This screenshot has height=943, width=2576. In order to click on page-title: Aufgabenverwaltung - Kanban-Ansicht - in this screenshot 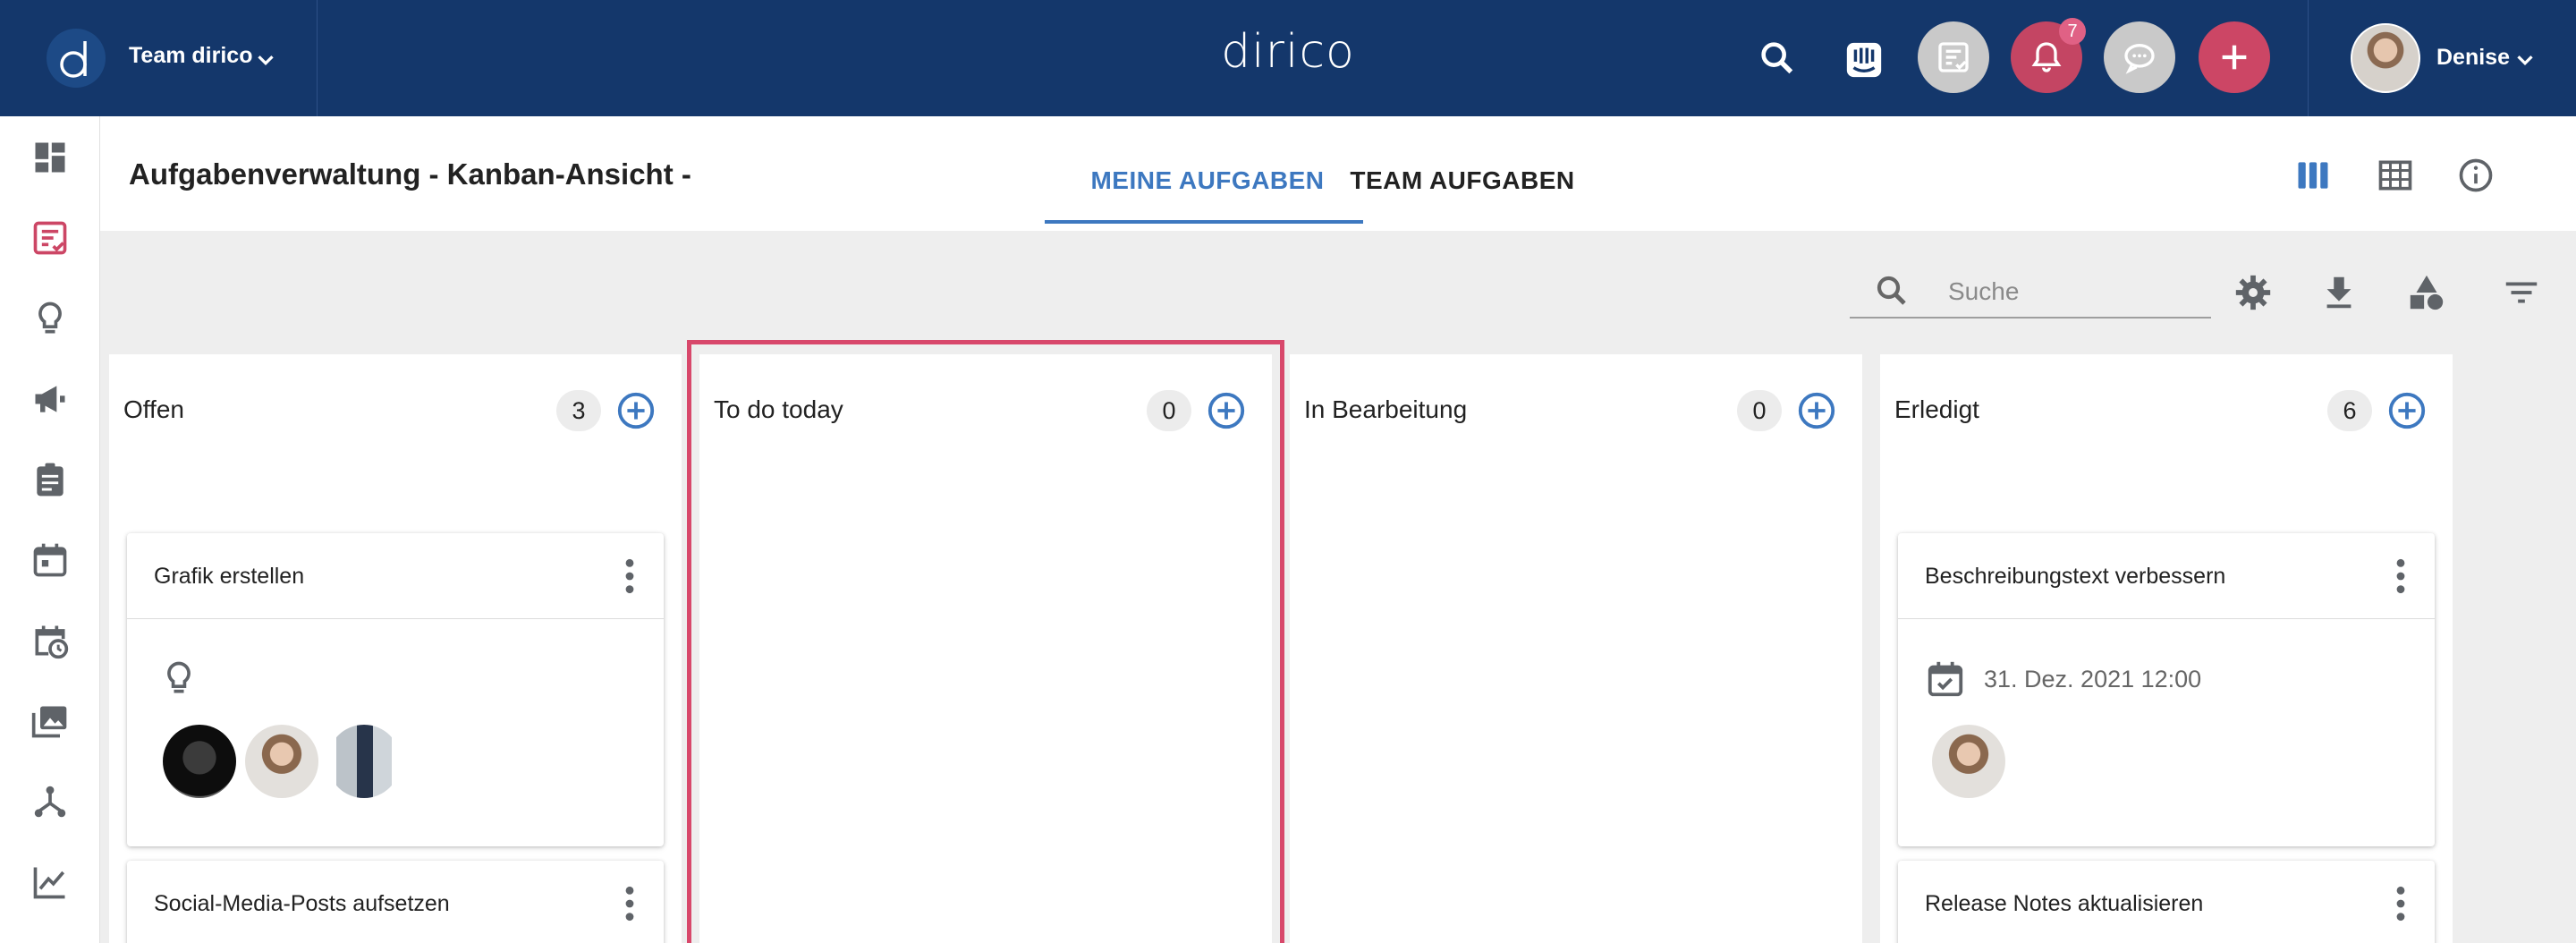, I will do `click(410, 174)`.